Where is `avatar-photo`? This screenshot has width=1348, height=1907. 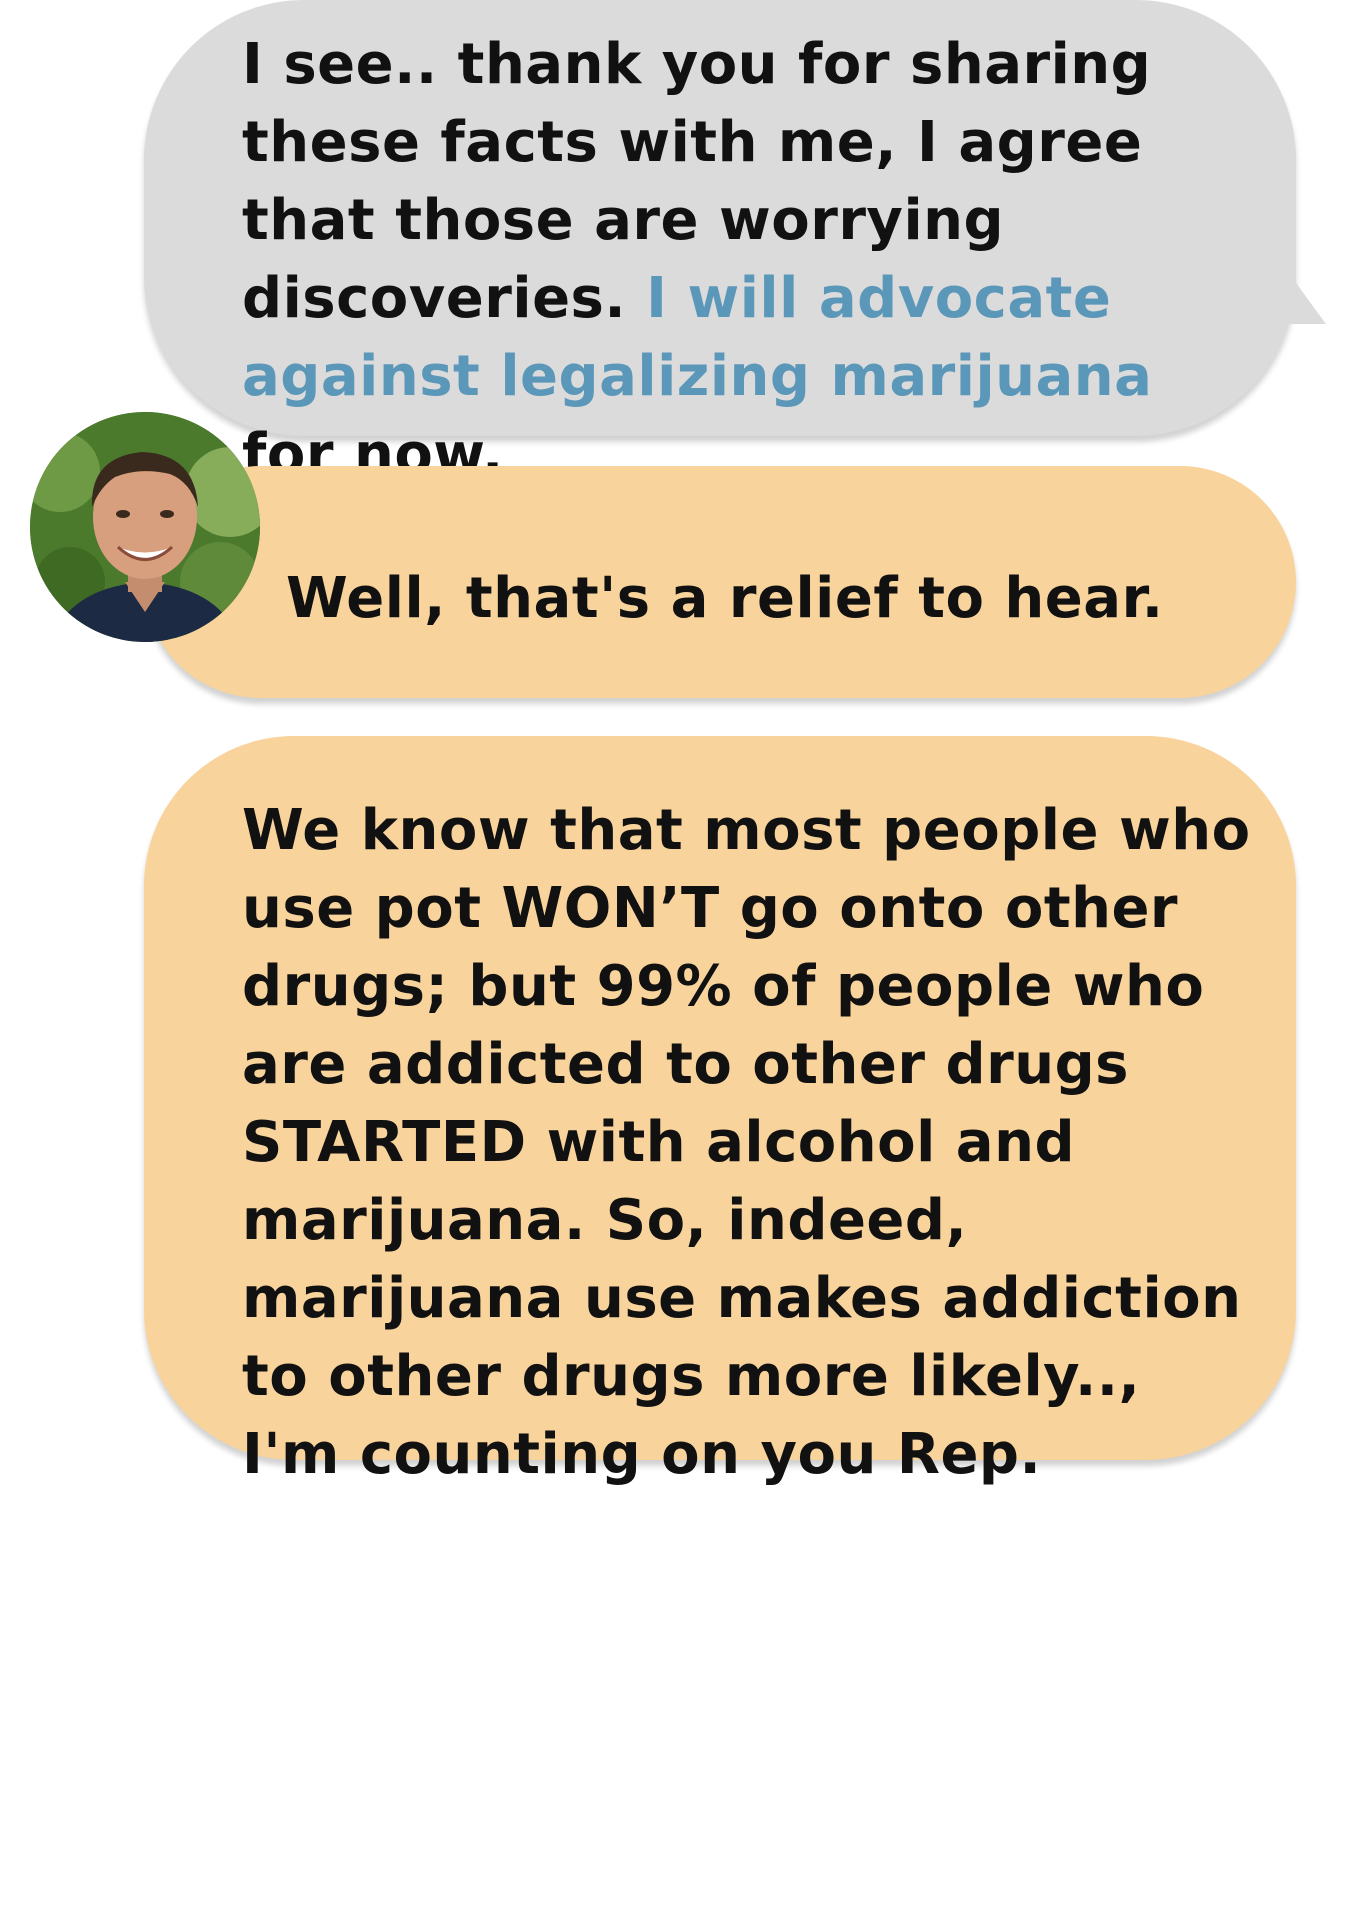
avatar-photo is located at coordinates (145, 527).